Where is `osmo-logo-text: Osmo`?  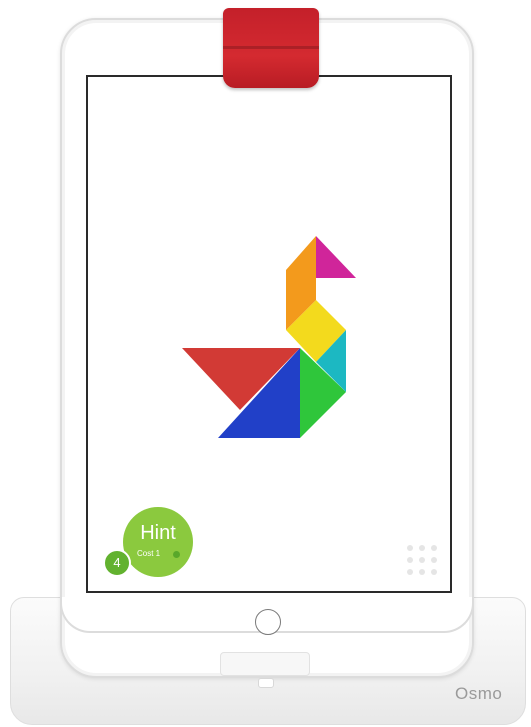
osmo-logo-text: Osmo is located at coordinates (479, 693).